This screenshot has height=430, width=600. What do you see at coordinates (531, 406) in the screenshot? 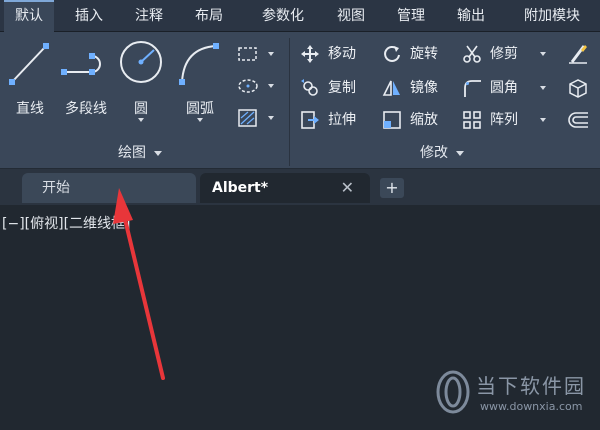
I see `watermark-url: www.downxia.com` at bounding box center [531, 406].